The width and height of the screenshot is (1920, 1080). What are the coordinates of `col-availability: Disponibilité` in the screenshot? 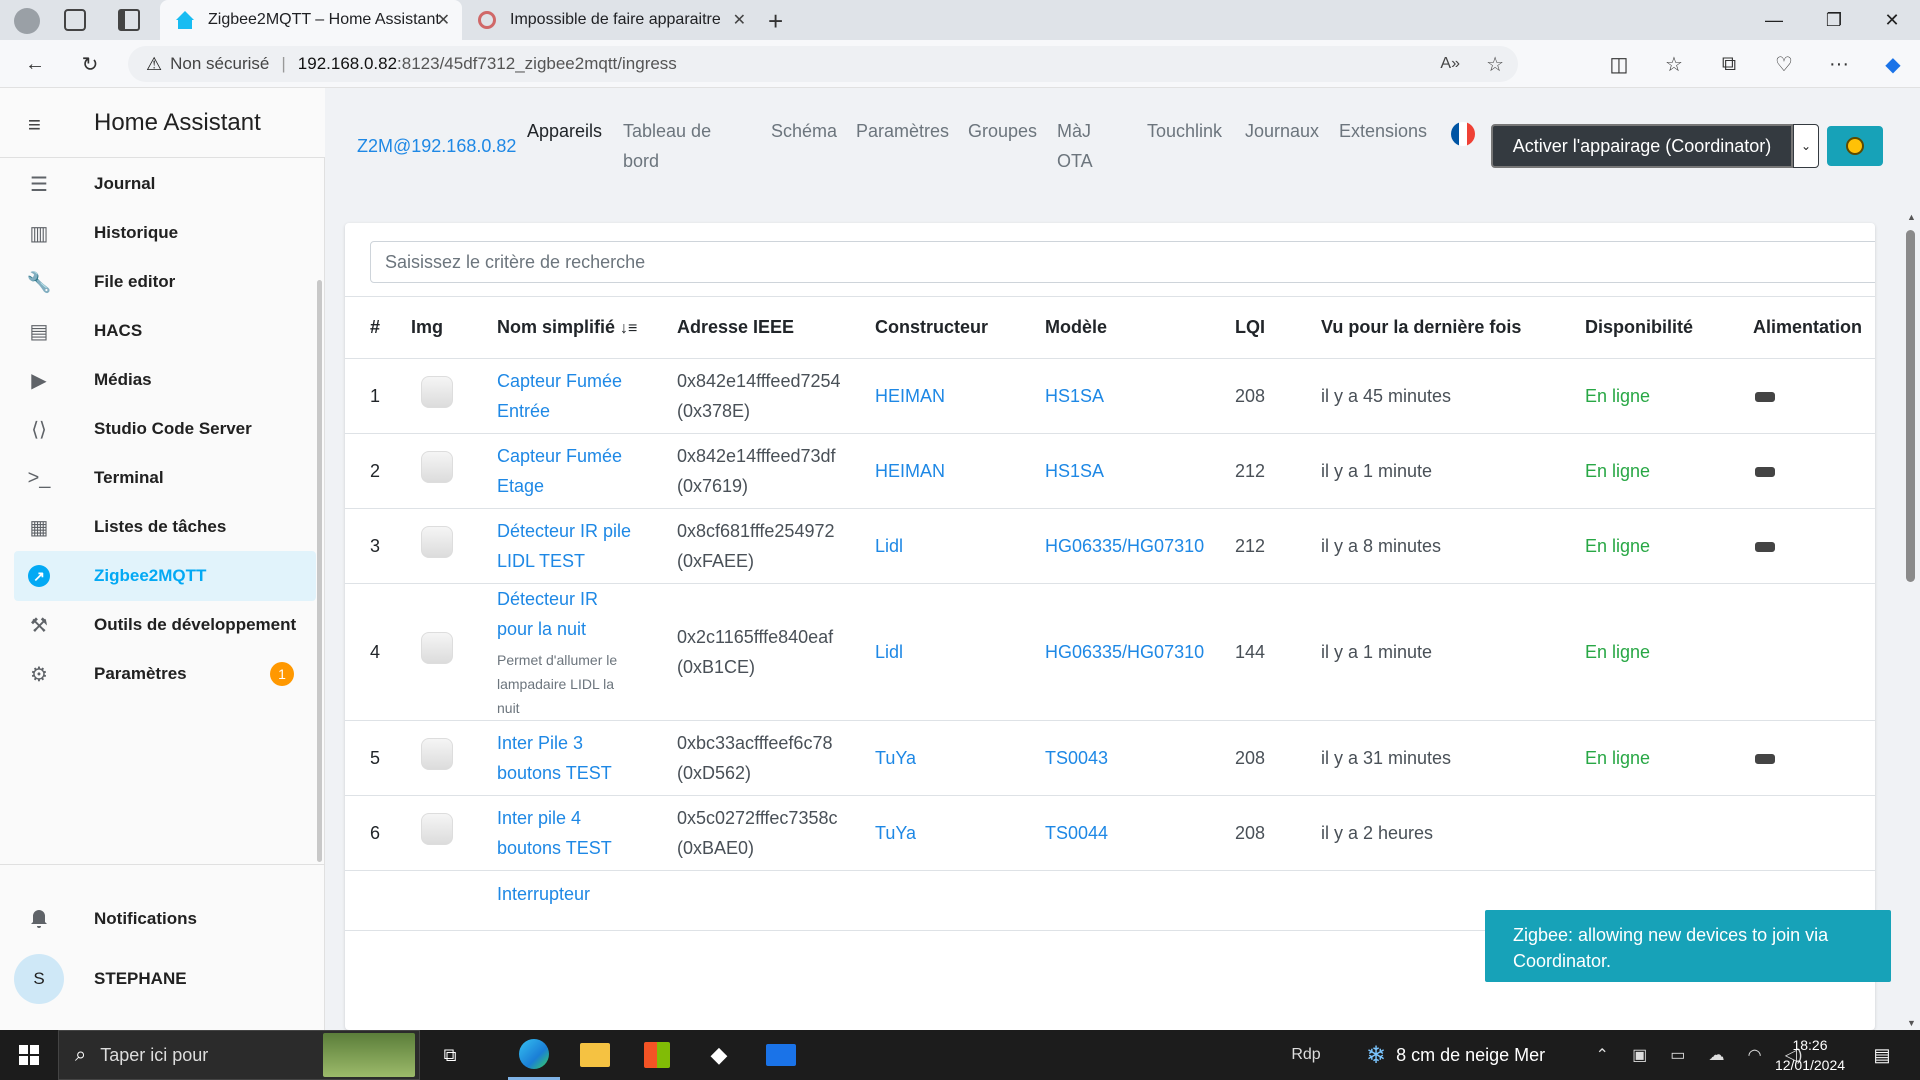 It's located at (1669, 327).